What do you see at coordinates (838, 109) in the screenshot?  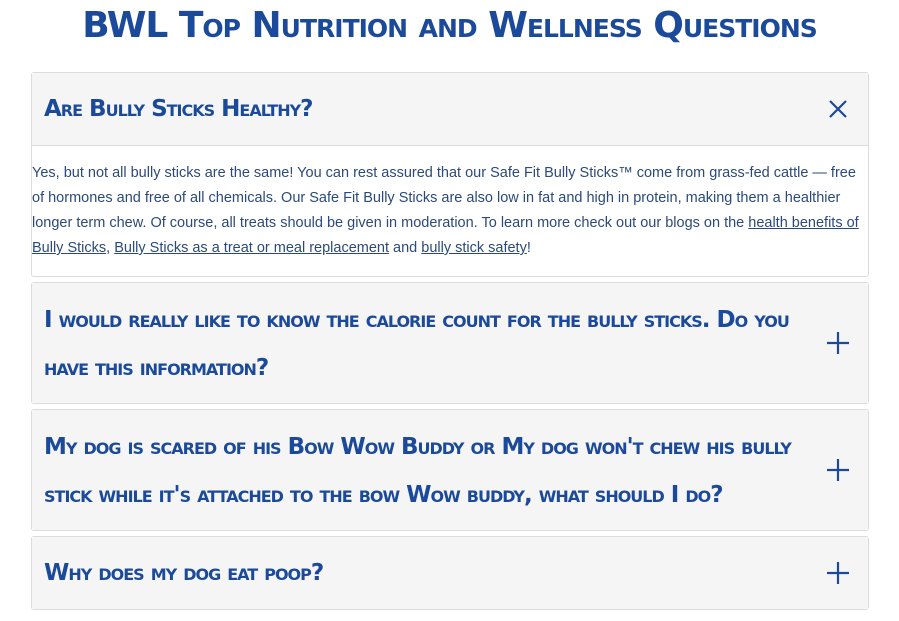 I see `close-icon` at bounding box center [838, 109].